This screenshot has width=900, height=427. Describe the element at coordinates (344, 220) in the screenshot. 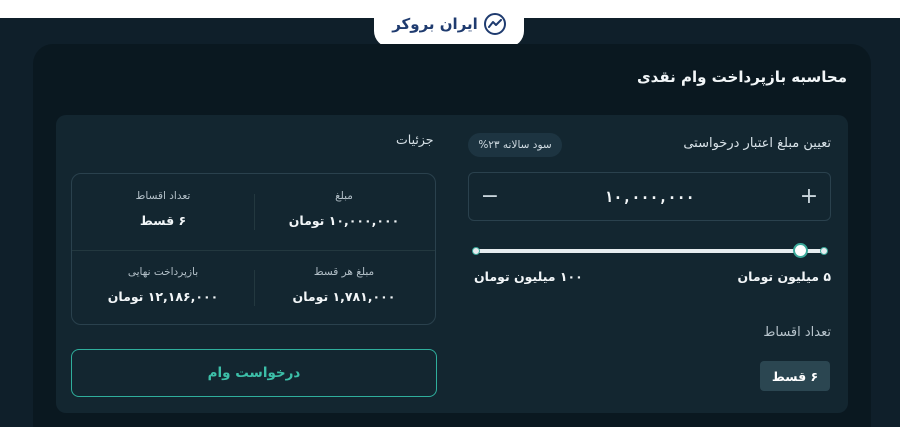

I see `detail-value: ۱۰,۰۰۰,۰۰۰ تومان` at that location.